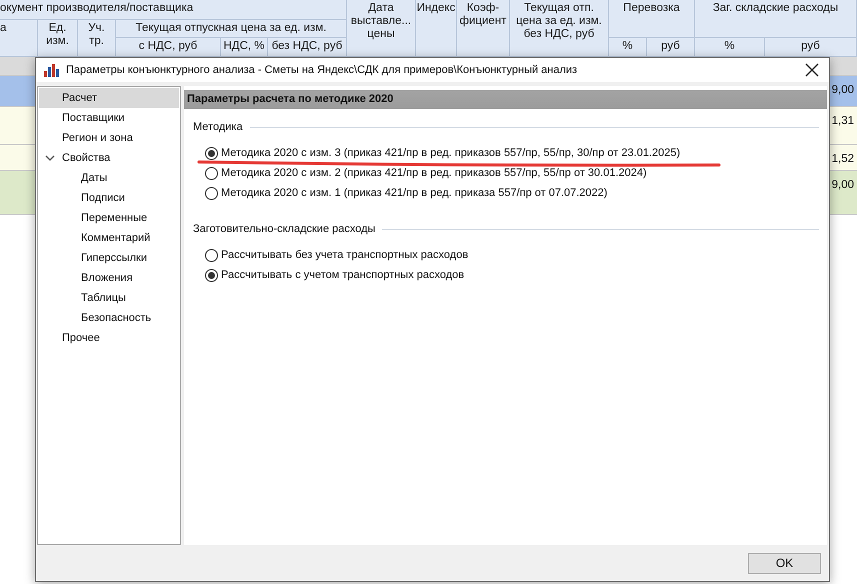 The image size is (857, 584). I want to click on tree-item: Гиперссылки, so click(109, 258).